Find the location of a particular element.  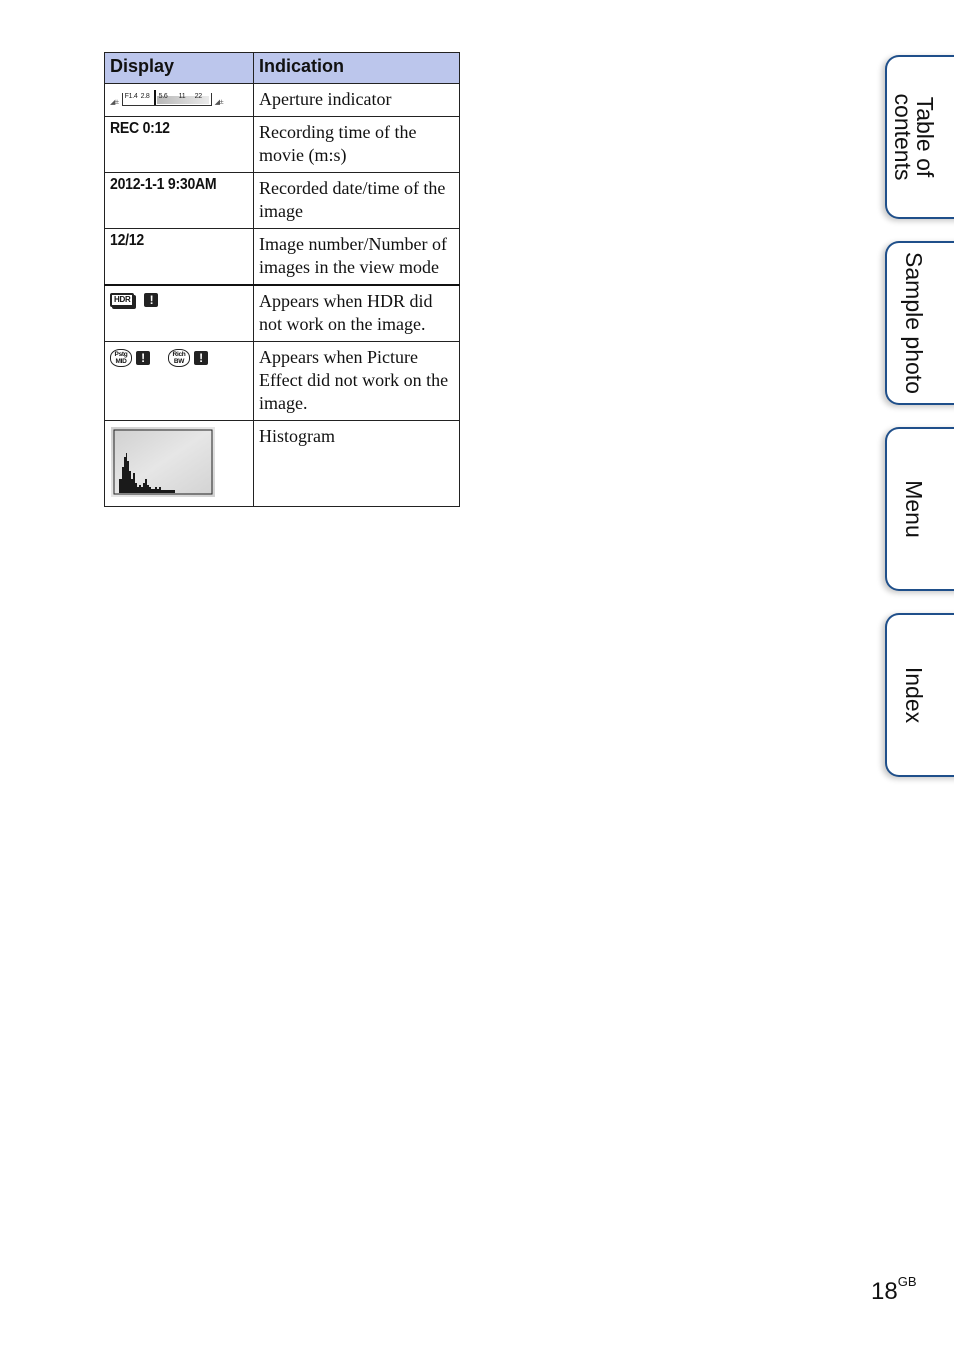

aperture-mark: 5.6 is located at coordinates (163, 96).